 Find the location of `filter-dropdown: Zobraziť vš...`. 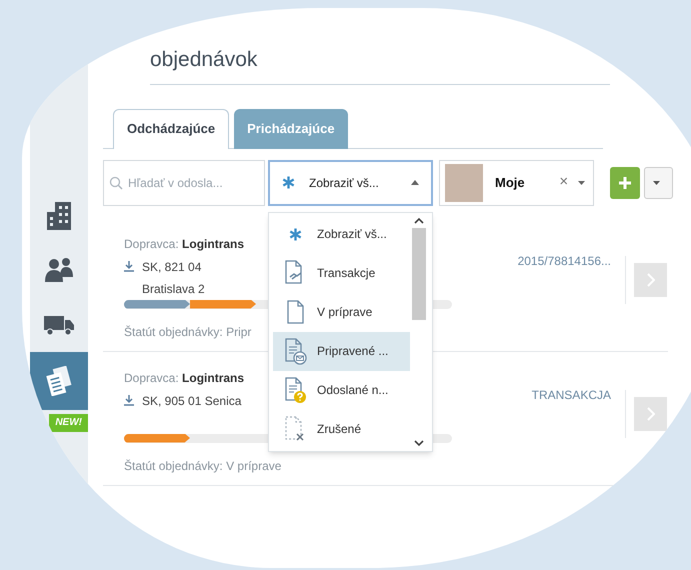

filter-dropdown: Zobraziť vš... is located at coordinates (350, 183).